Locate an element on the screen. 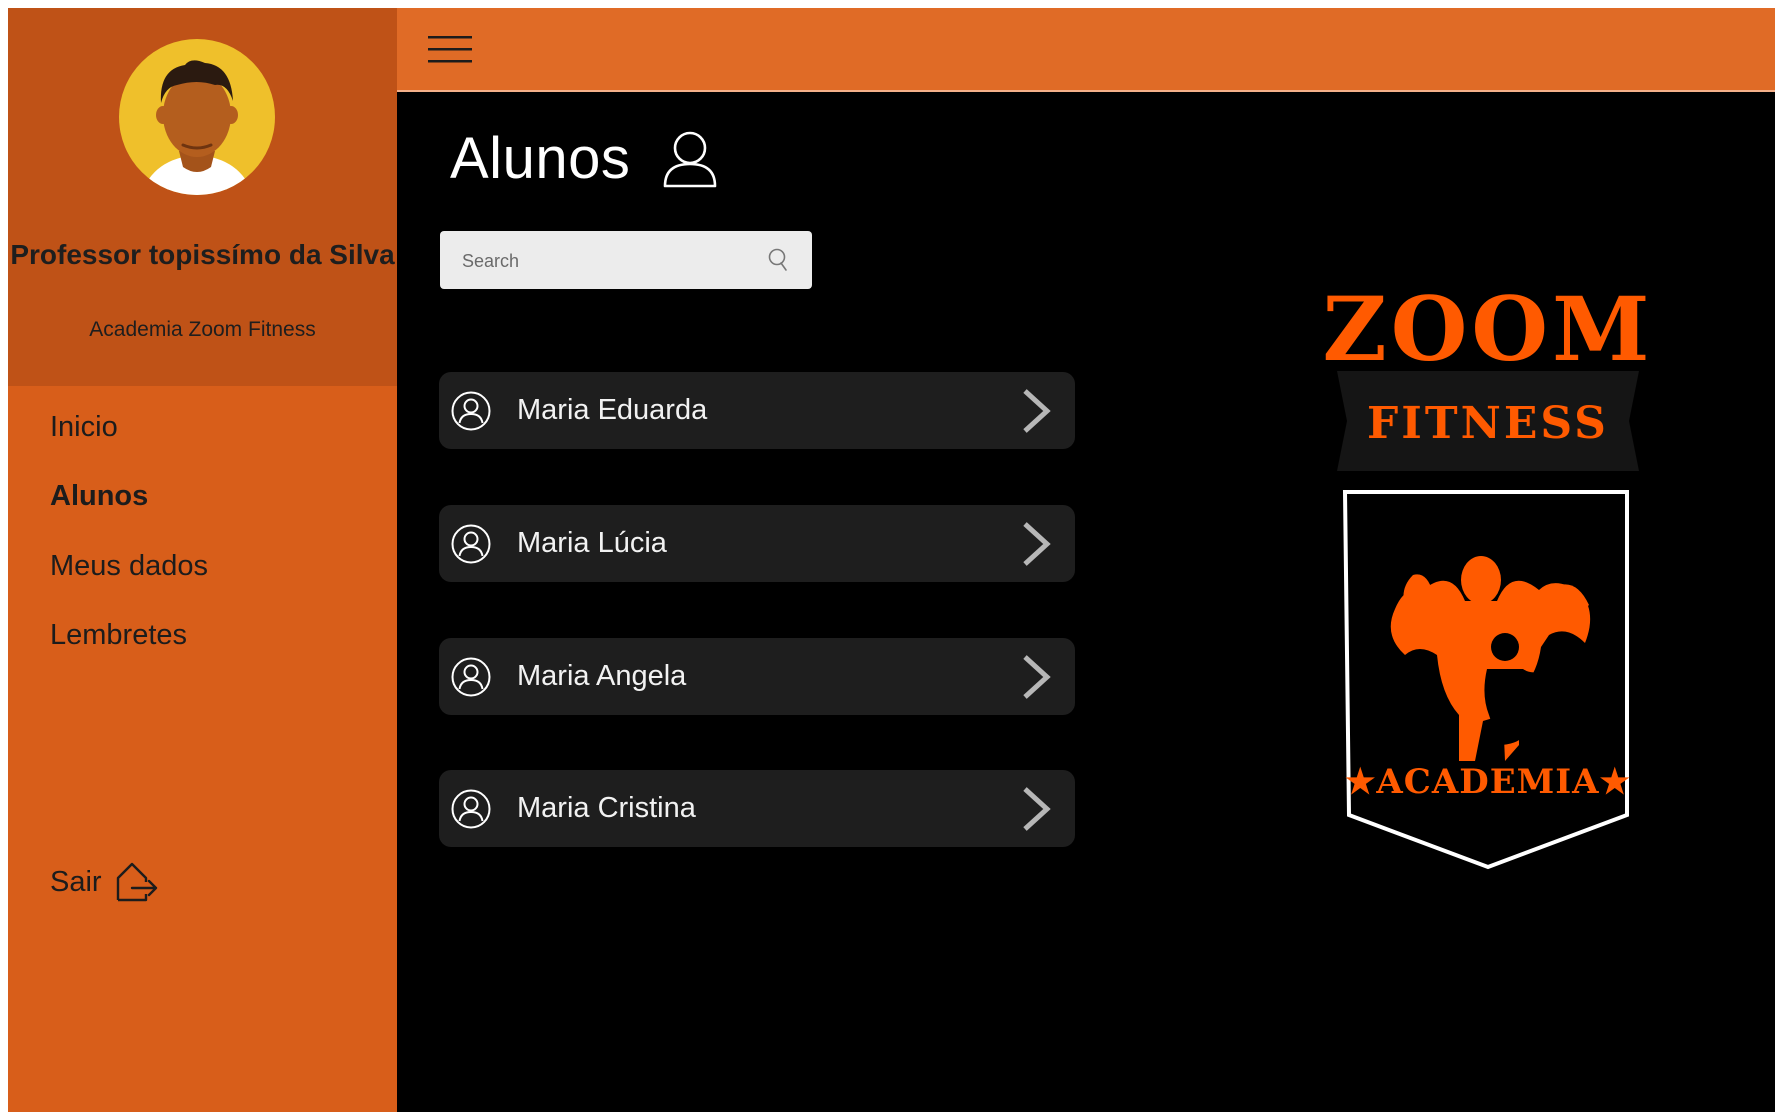  hamburger-menu-icon is located at coordinates (450, 49).